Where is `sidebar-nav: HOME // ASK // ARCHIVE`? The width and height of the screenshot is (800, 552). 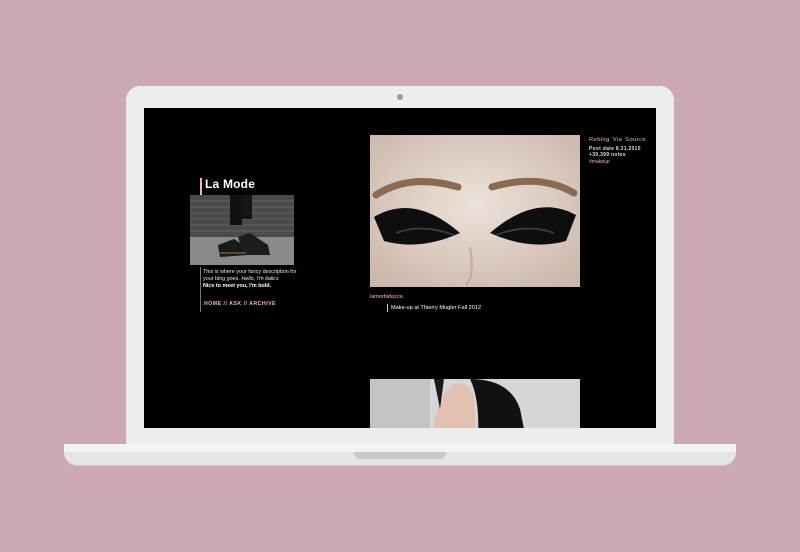
sidebar-nav: HOME // ASK // ARCHIVE is located at coordinates (240, 304).